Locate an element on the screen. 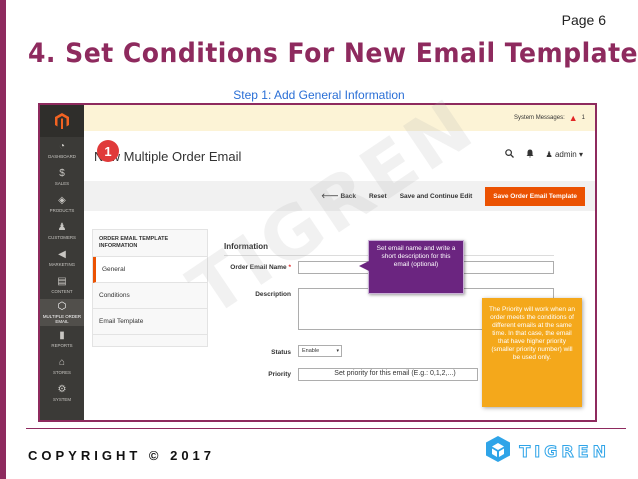 Image resolution: width=638 pixels, height=479 pixels. accent-bar is located at coordinates (3, 239).